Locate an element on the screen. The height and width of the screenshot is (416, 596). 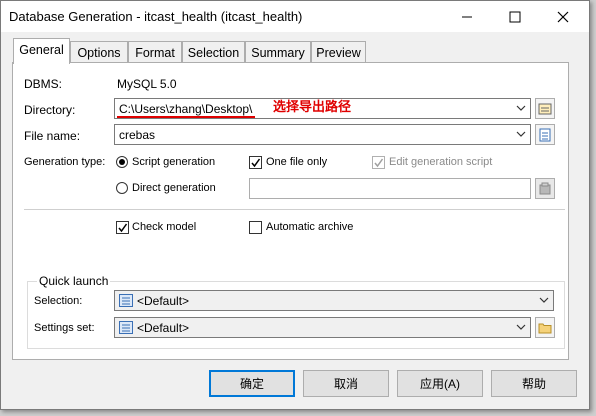
automatic-archive-checkbox is located at coordinates (255, 227).